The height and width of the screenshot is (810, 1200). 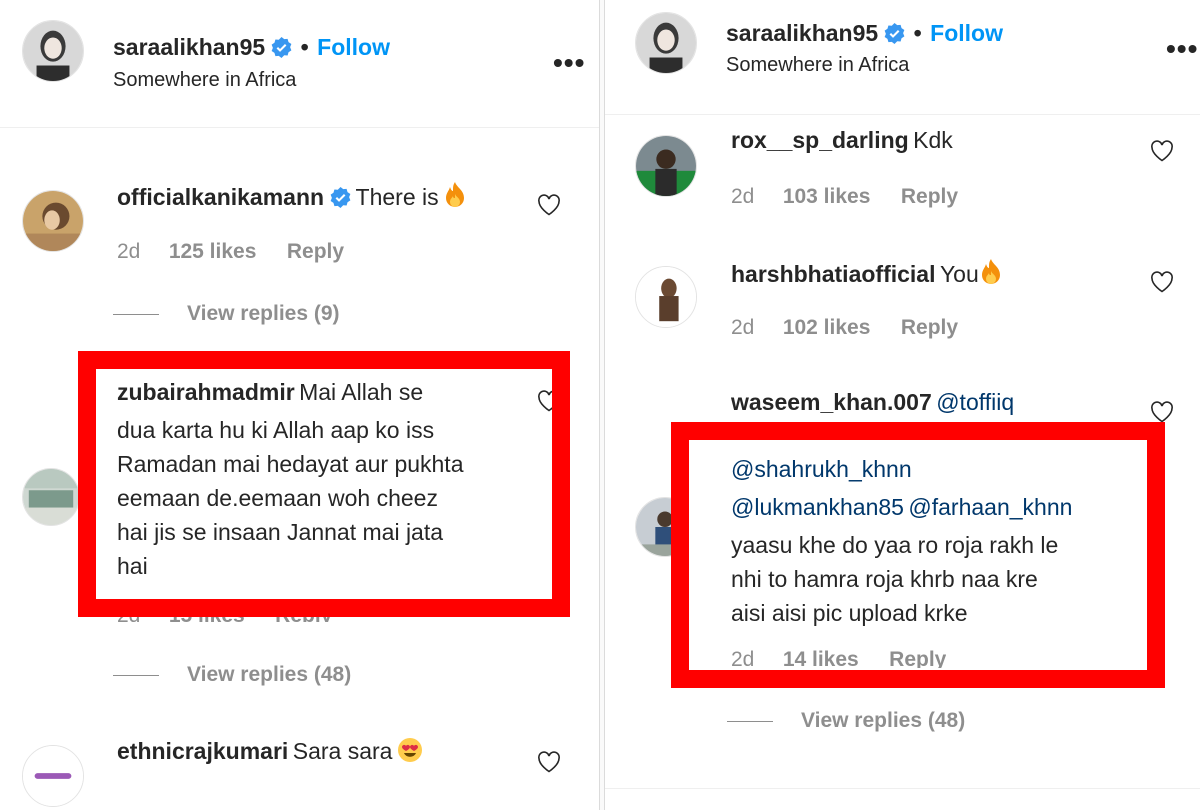 I want to click on comment-username: rox__sp_darling, so click(x=820, y=140).